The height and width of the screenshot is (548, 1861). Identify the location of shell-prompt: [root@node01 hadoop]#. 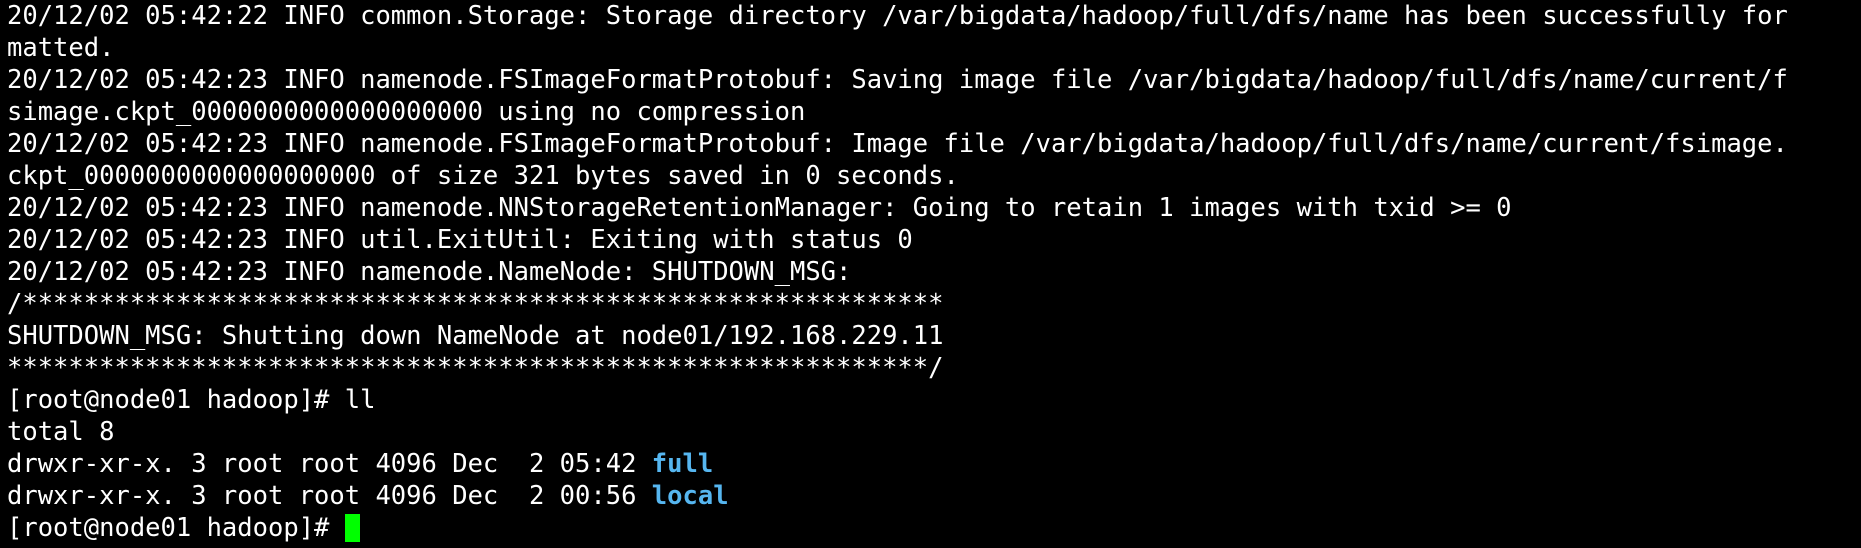
(176, 528).